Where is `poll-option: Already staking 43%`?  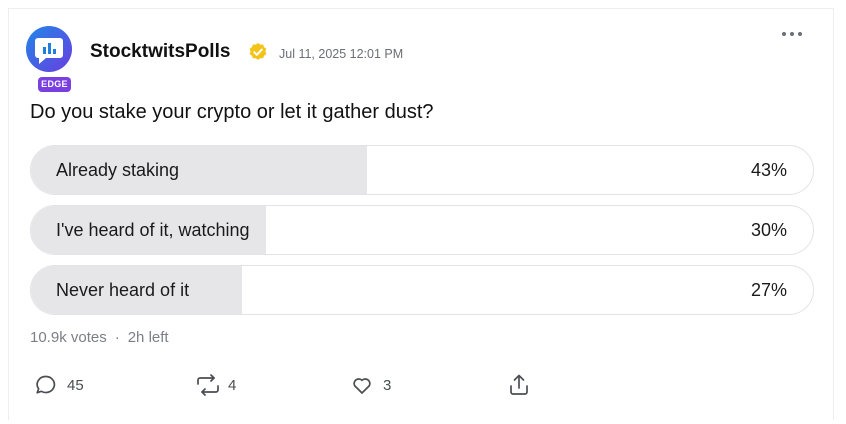 poll-option: Already staking 43% is located at coordinates (422, 170).